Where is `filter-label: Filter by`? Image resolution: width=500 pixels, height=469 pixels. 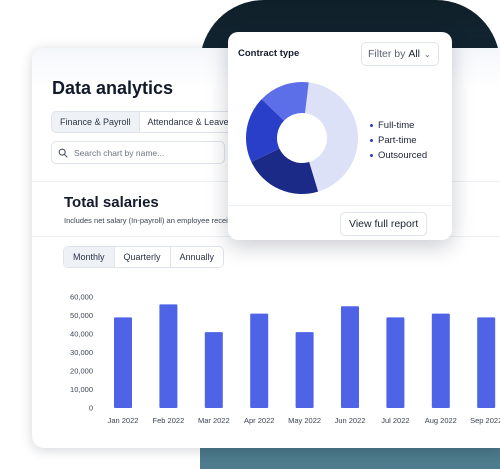 filter-label: Filter by is located at coordinates (387, 54).